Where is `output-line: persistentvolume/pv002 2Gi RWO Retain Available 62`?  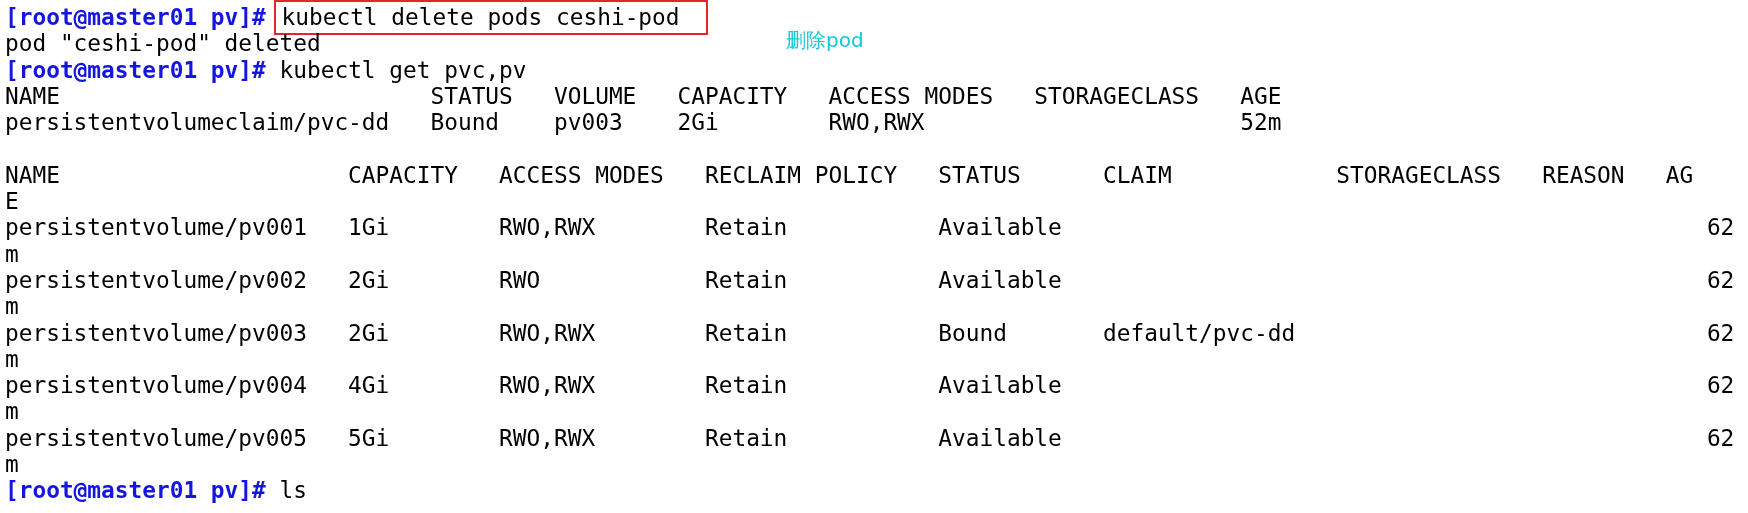
output-line: persistentvolume/pv002 2Gi RWO Retain Available 62 is located at coordinates (870, 279).